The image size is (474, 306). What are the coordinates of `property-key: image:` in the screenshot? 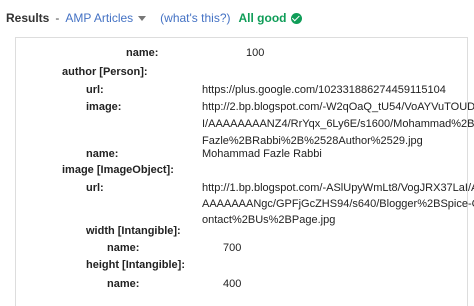 It's located at (104, 107).